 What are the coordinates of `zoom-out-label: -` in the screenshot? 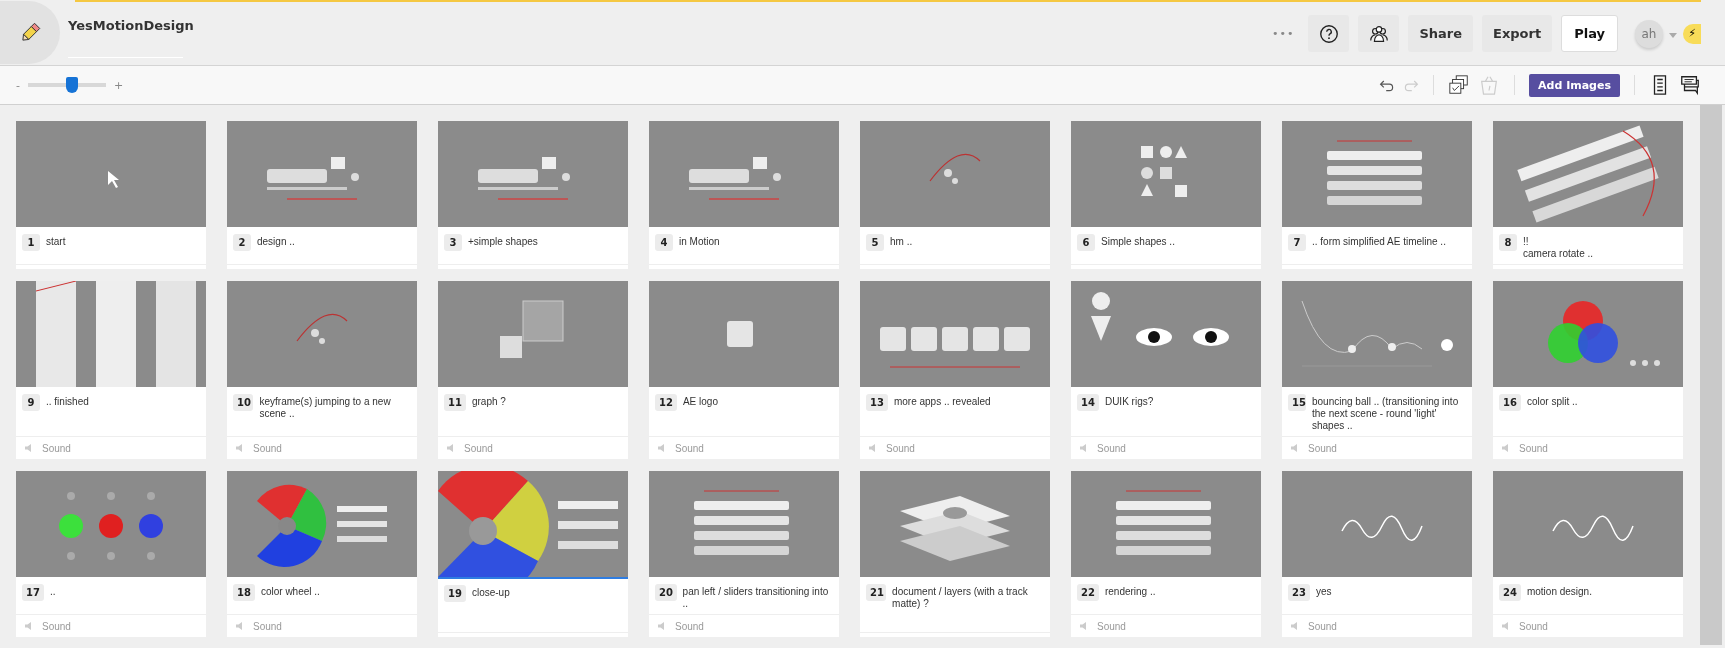 It's located at (18, 85).